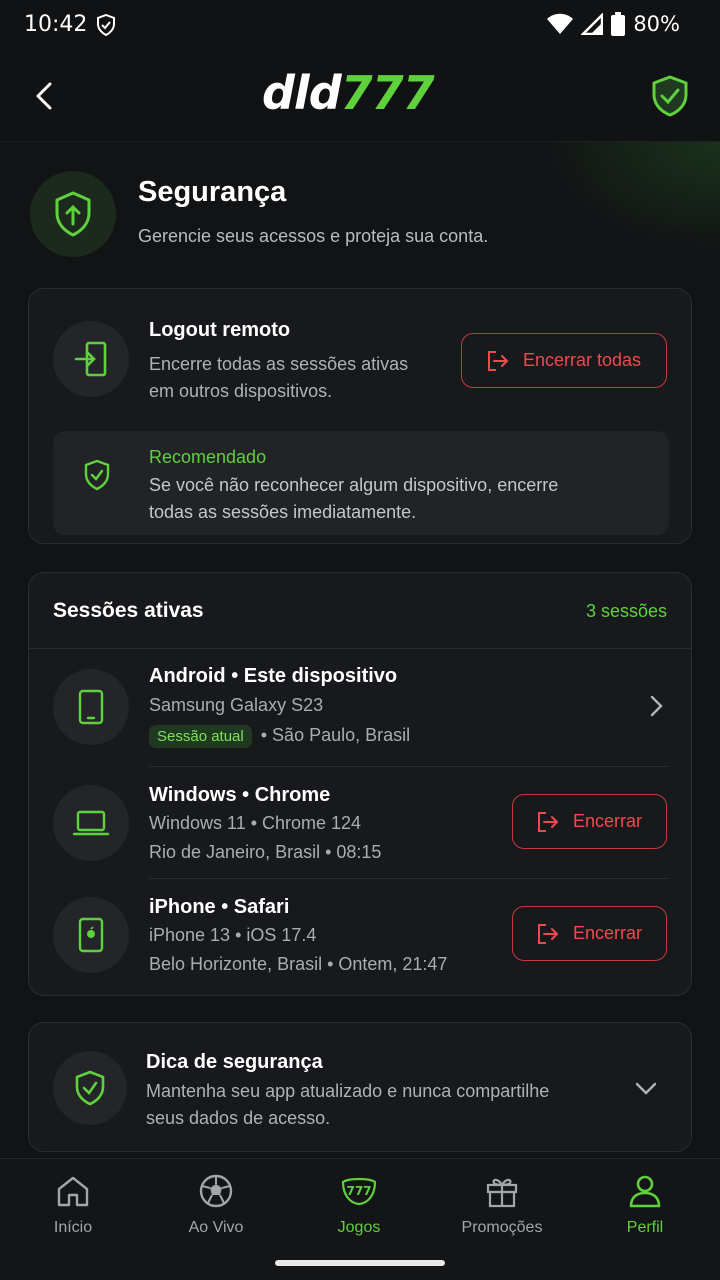 This screenshot has height=1280, width=720. What do you see at coordinates (236, 705) in the screenshot?
I see `session-device: Samsung Galaxy S23` at bounding box center [236, 705].